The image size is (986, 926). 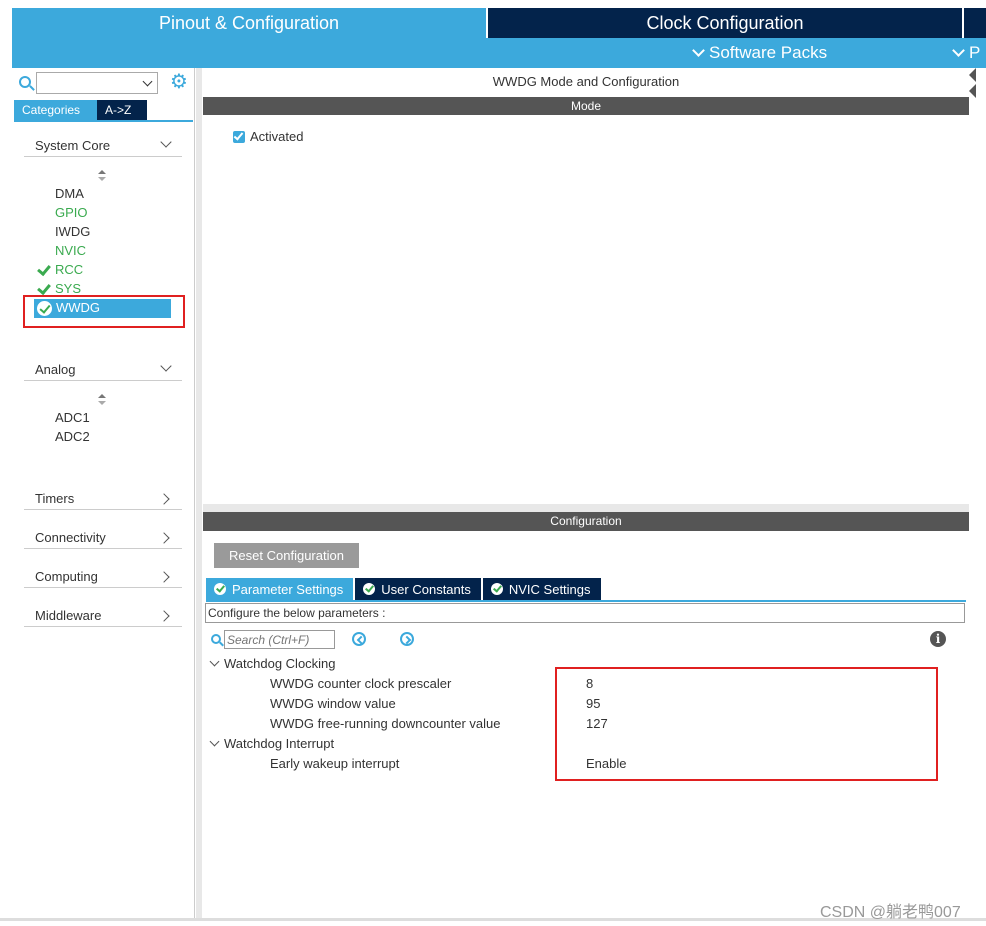 What do you see at coordinates (103, 370) in the screenshot?
I see `section-analog: Analog` at bounding box center [103, 370].